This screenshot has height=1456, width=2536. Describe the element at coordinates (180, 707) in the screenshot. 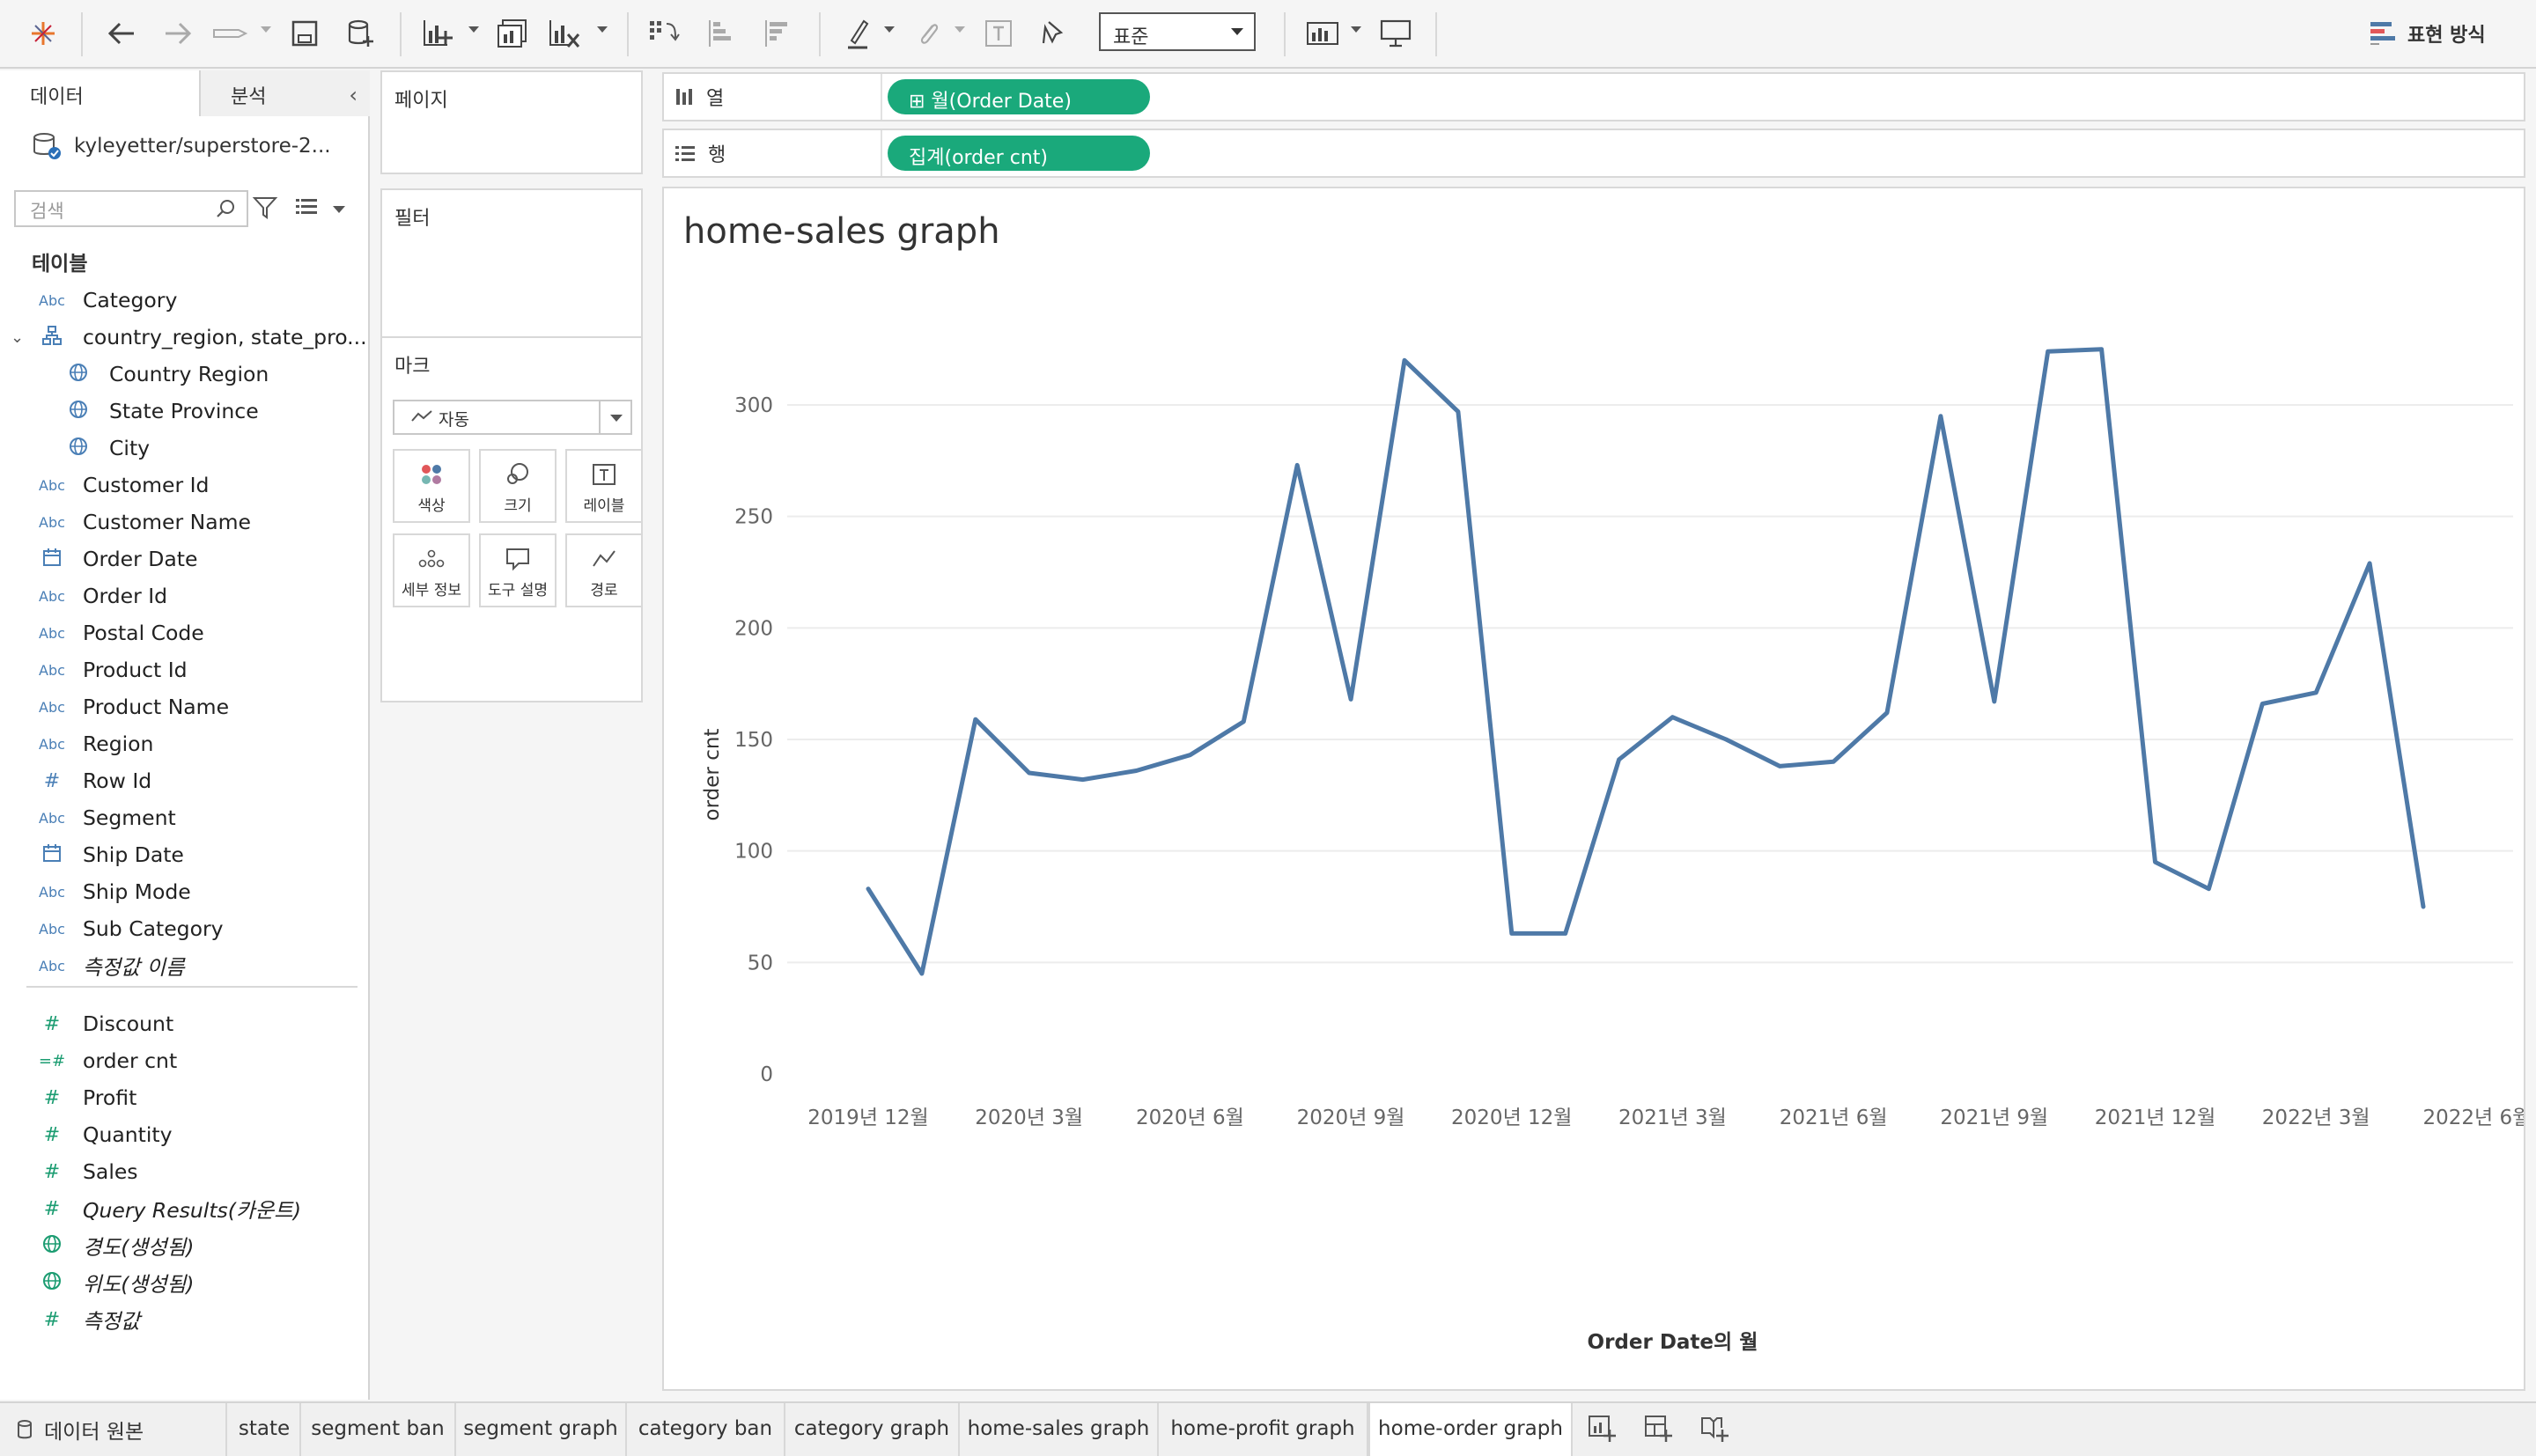

I see `field-product-name: Abc Product Name` at that location.